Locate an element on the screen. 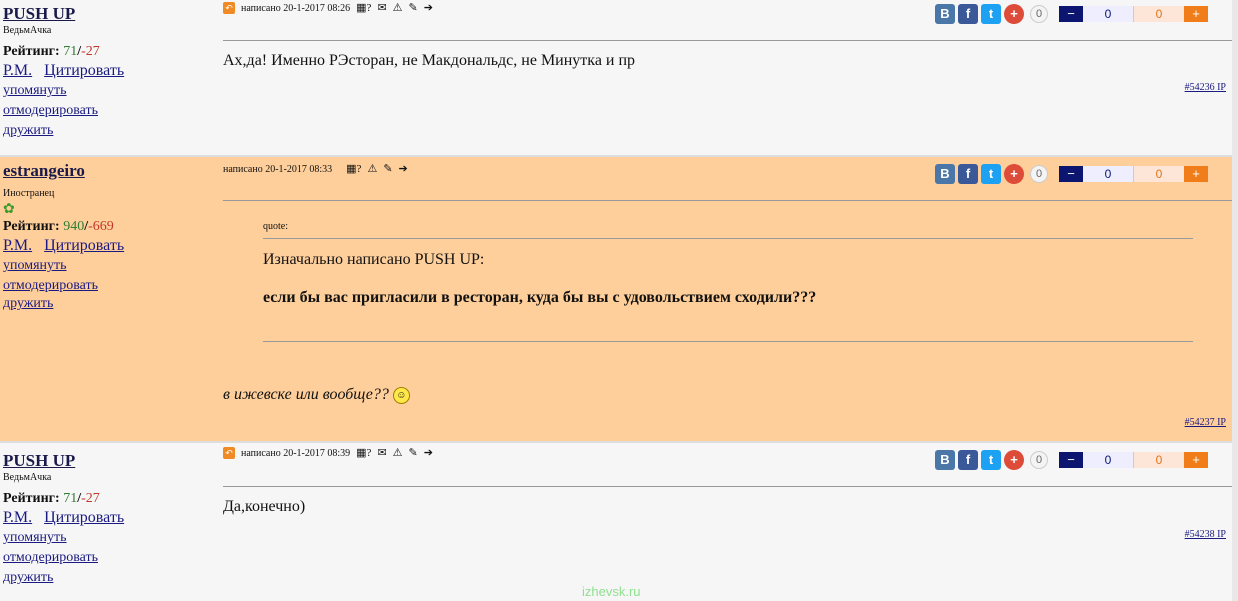 The height and width of the screenshot is (601, 1238). scrollbar is located at coordinates (1235, 300).